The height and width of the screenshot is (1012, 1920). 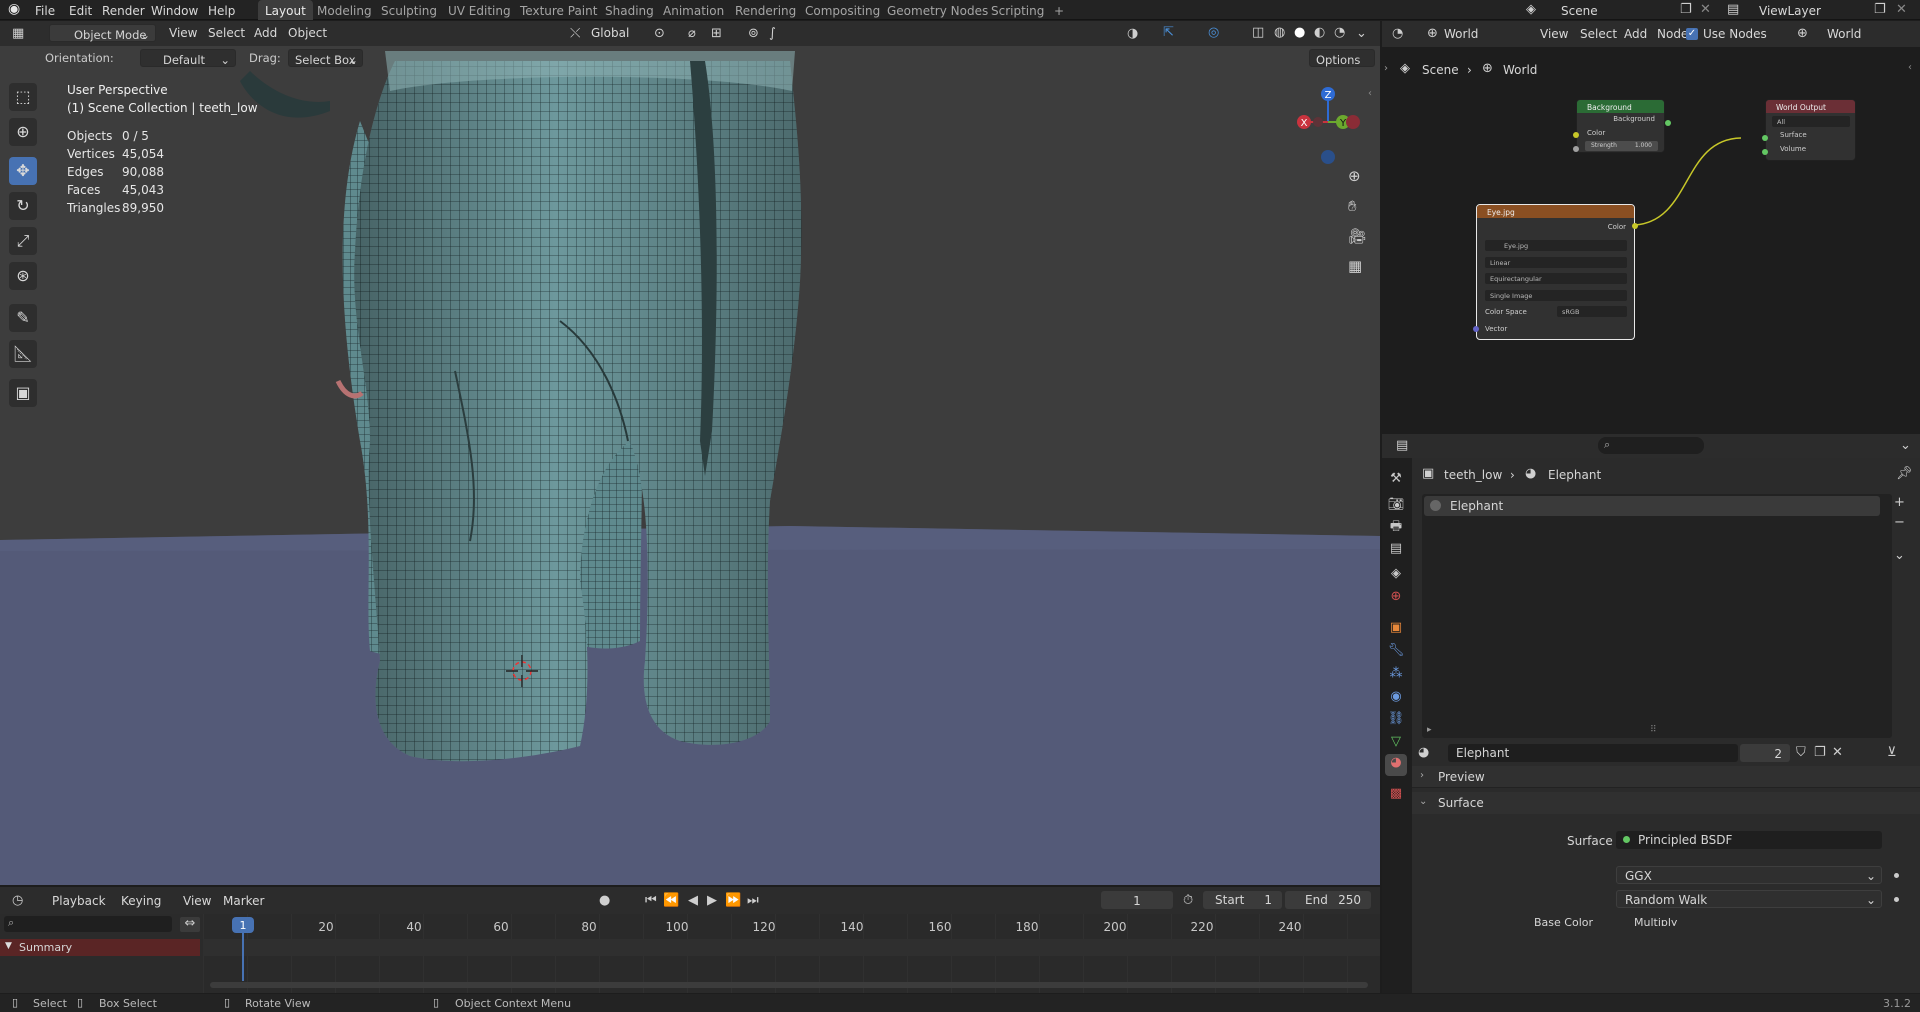 What do you see at coordinates (1396, 719) in the screenshot?
I see `constraints-tab-icon: ⛓︎` at bounding box center [1396, 719].